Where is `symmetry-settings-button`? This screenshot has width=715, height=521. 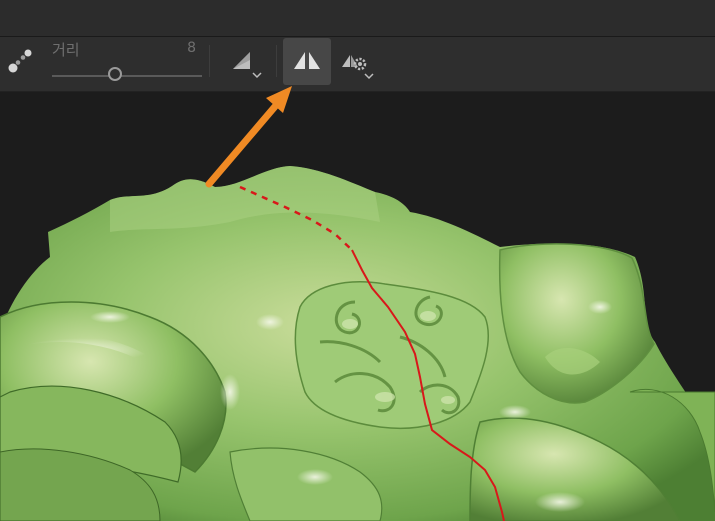
symmetry-settings-button is located at coordinates (359, 65).